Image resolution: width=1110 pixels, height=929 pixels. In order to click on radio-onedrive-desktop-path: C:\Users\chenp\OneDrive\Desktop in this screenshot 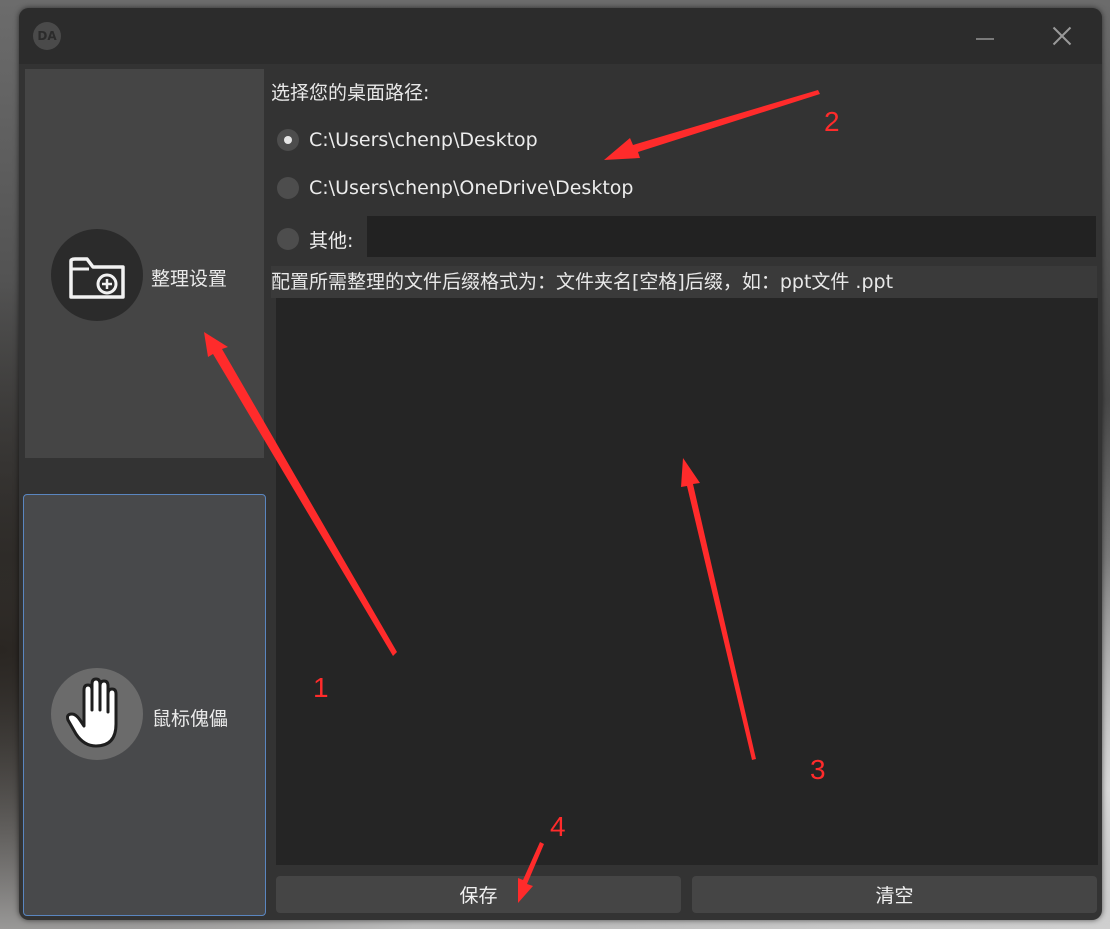, I will do `click(455, 188)`.